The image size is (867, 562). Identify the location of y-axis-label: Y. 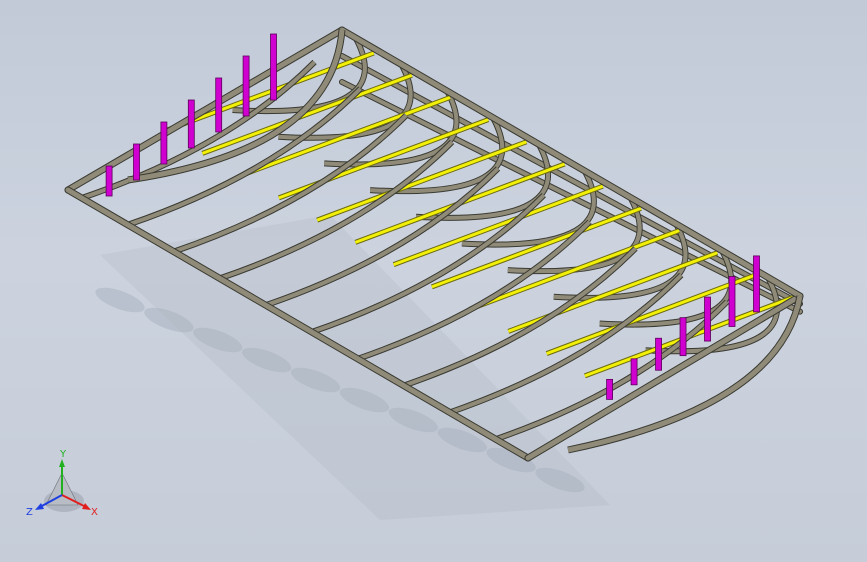
(63, 454).